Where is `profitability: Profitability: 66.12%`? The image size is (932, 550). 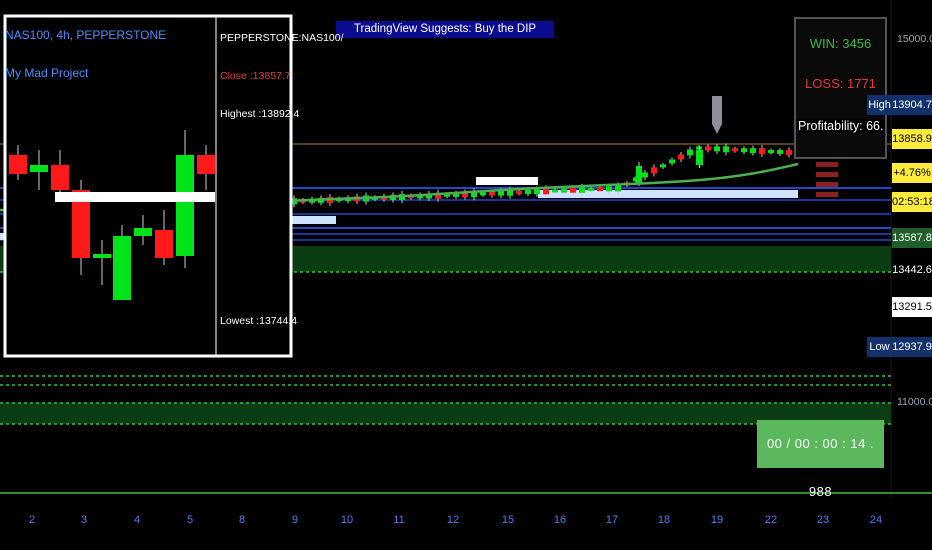 profitability: Profitability: 66.12% is located at coordinates (841, 126).